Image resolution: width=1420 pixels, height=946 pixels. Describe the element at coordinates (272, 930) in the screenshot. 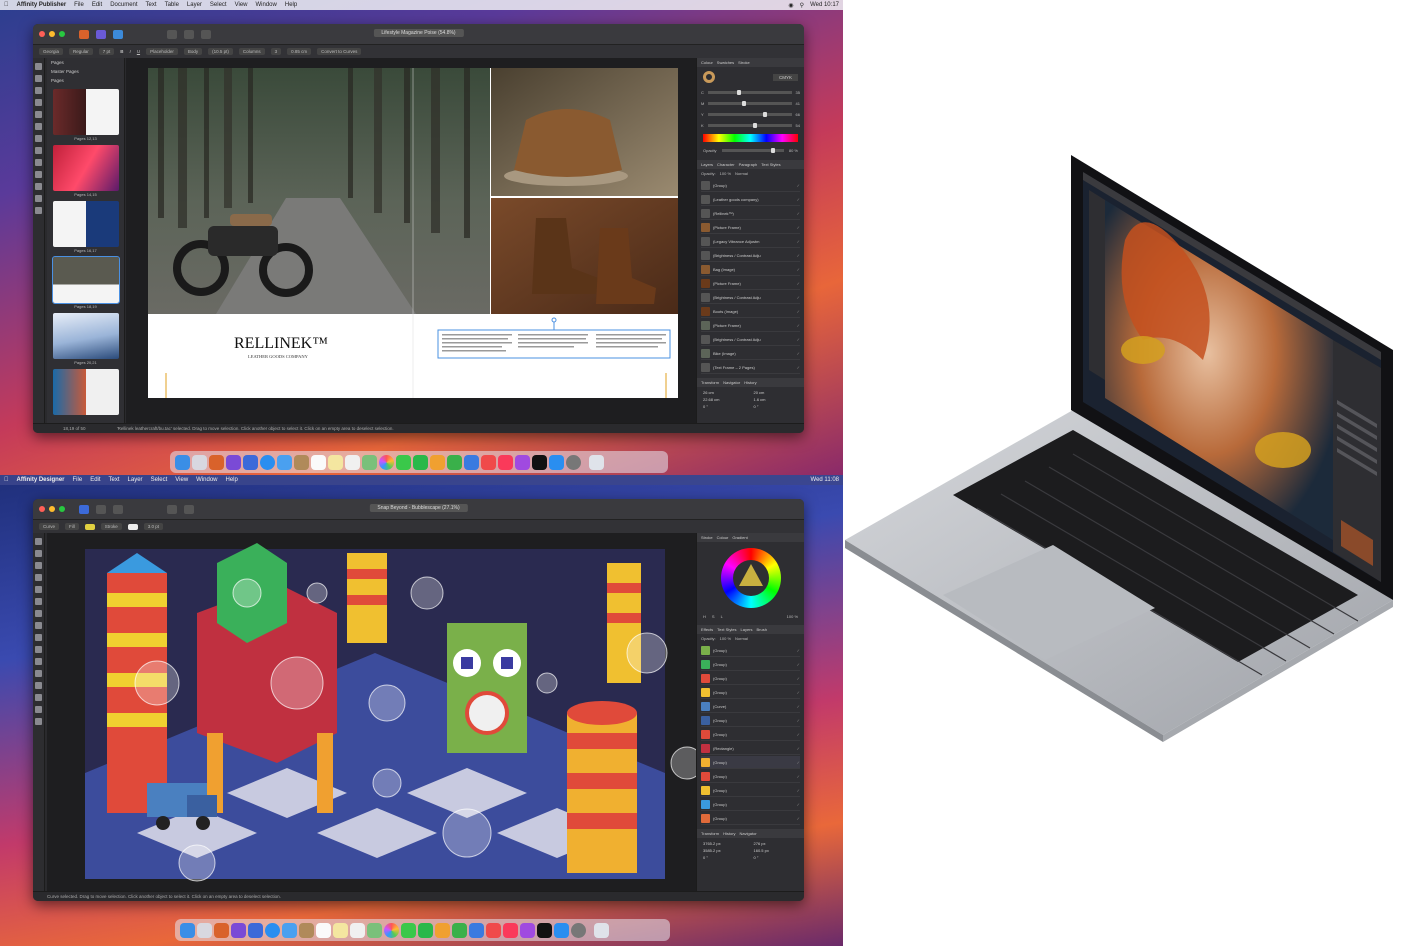

I see `safari-icon` at that location.